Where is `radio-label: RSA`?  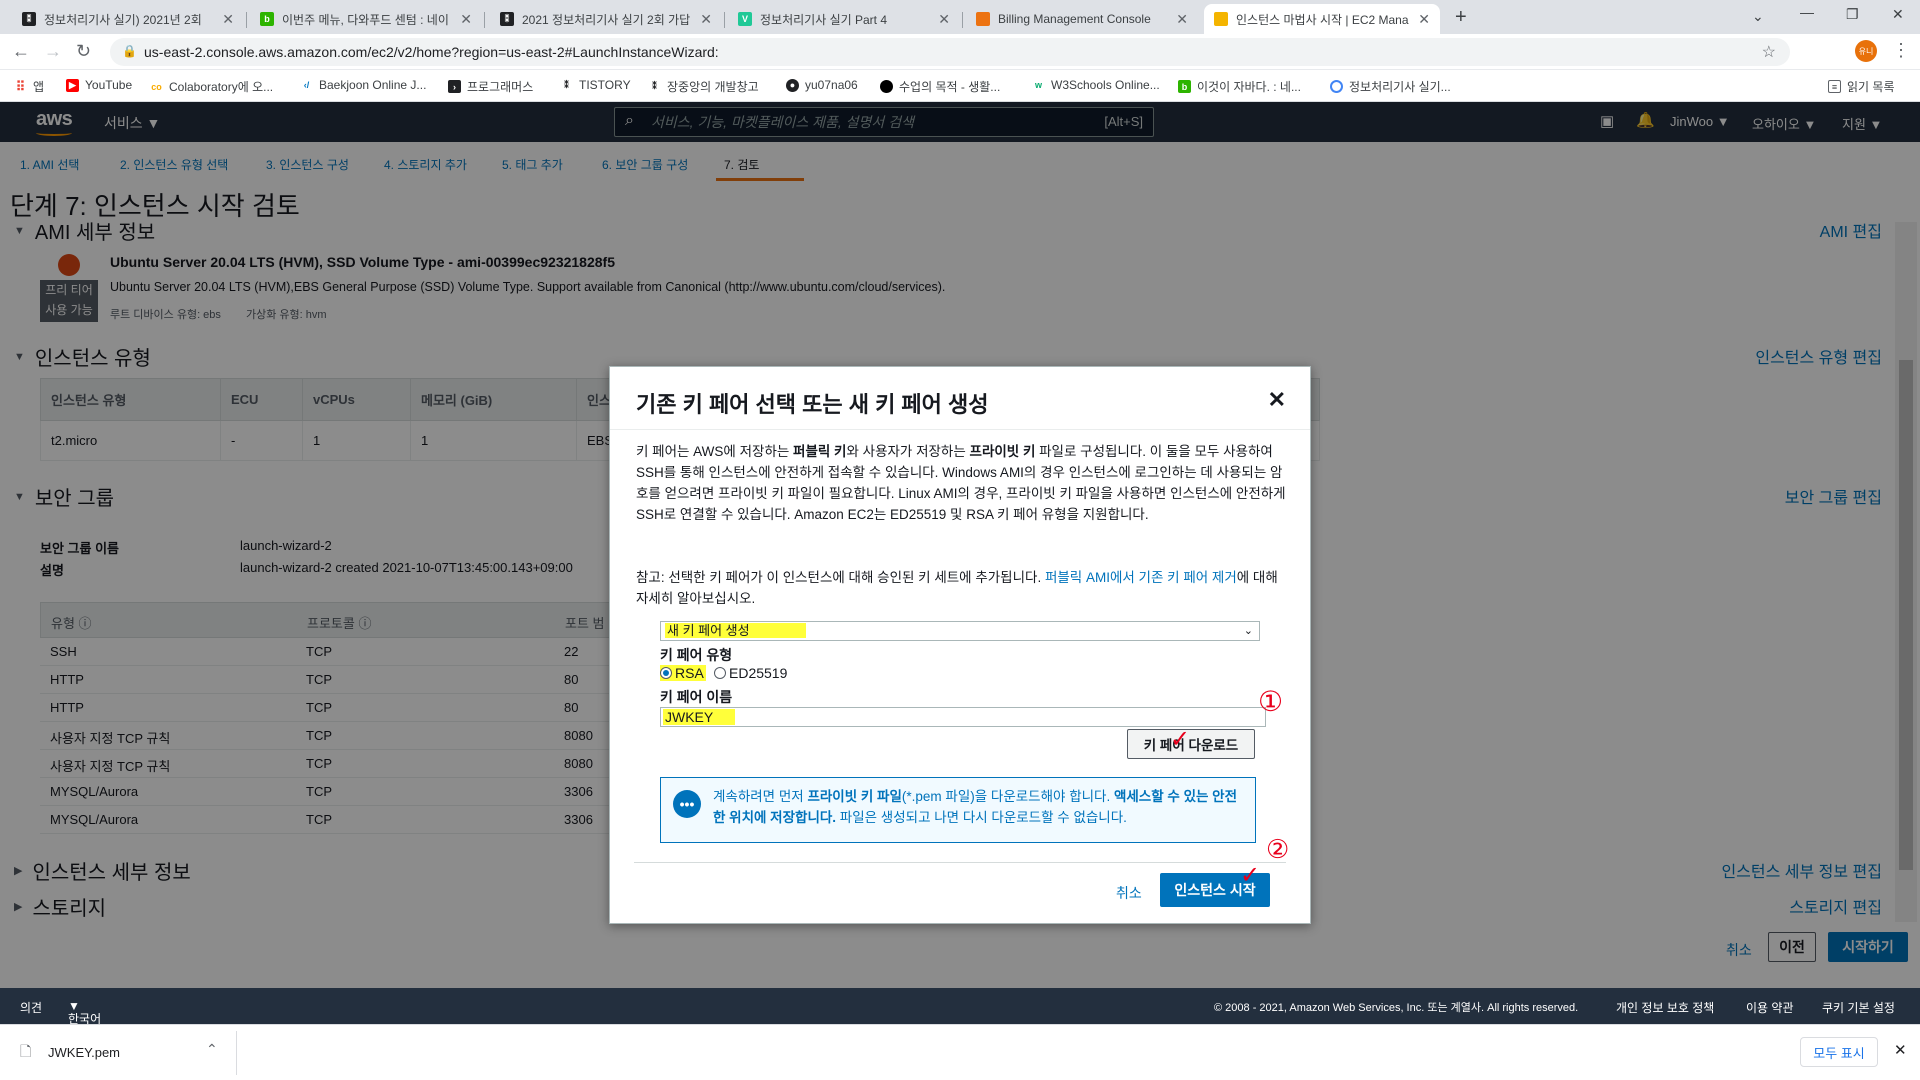 radio-label: RSA is located at coordinates (689, 673).